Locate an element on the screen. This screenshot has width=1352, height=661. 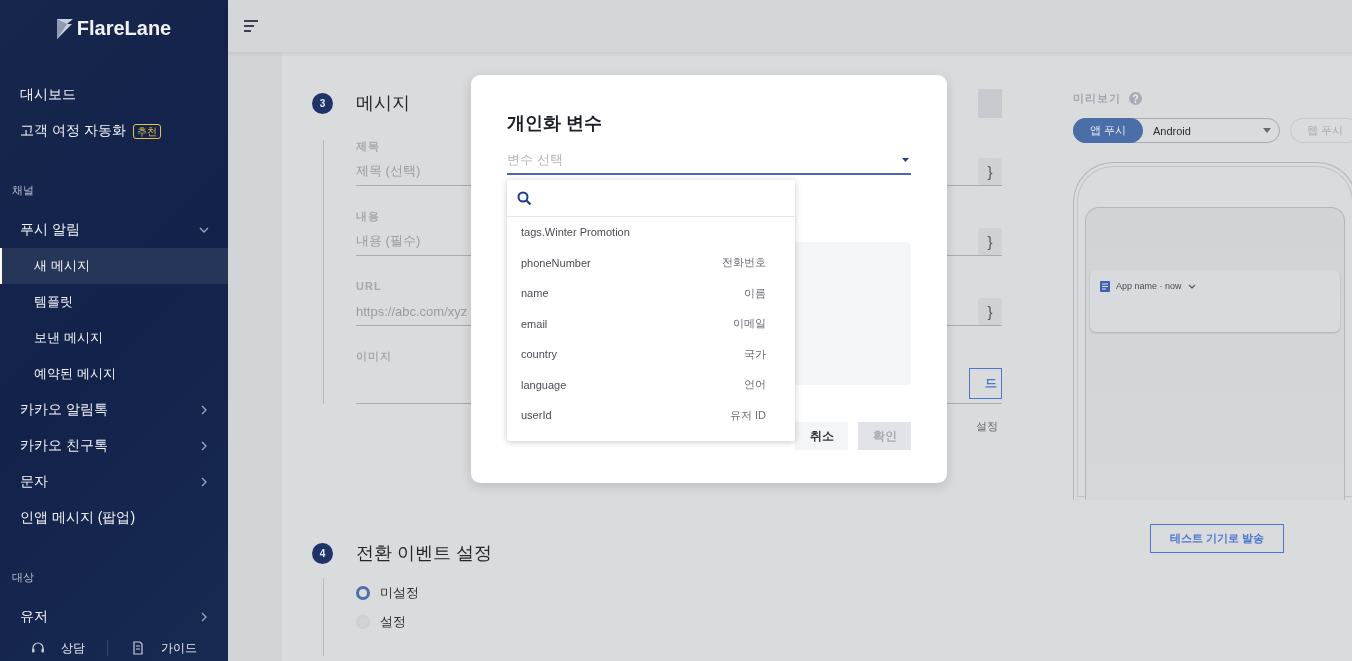
dropdown-option: tags.Winter Promotion is located at coordinates (651, 232).